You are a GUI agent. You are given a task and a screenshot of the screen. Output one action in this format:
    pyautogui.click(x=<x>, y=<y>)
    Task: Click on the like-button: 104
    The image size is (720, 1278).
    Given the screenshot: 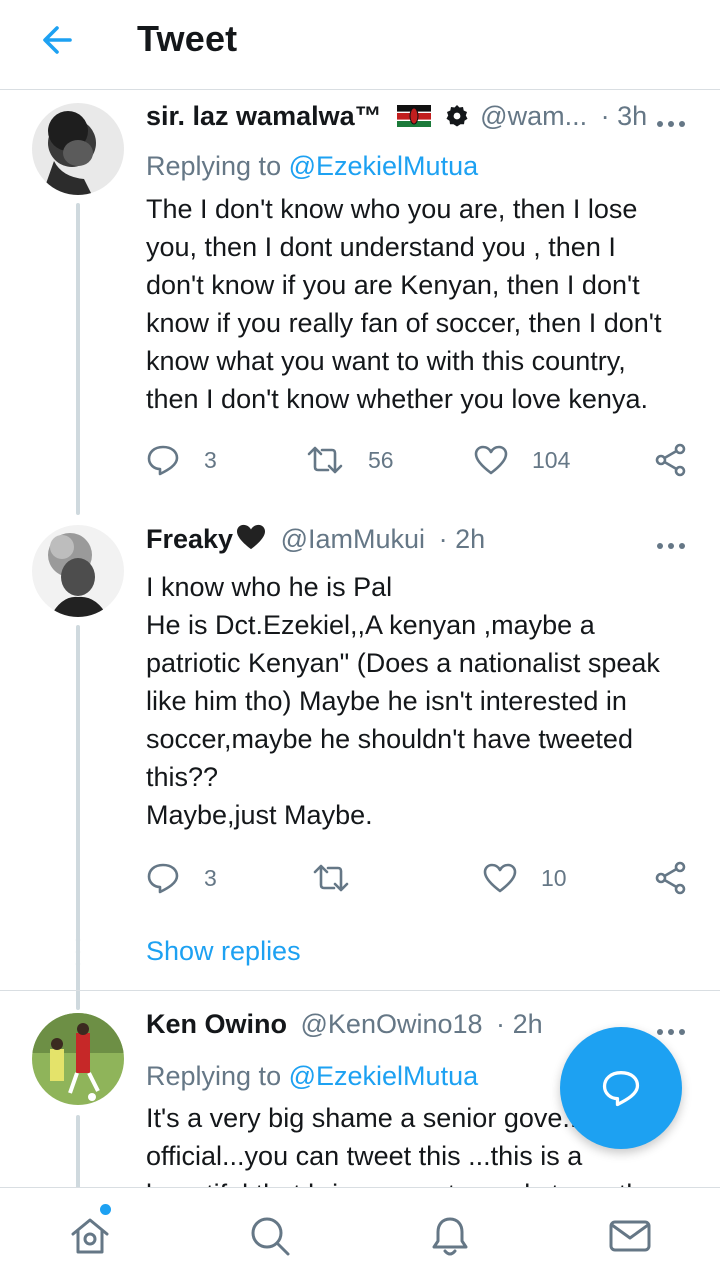 What is the action you would take?
    pyautogui.click(x=522, y=460)
    